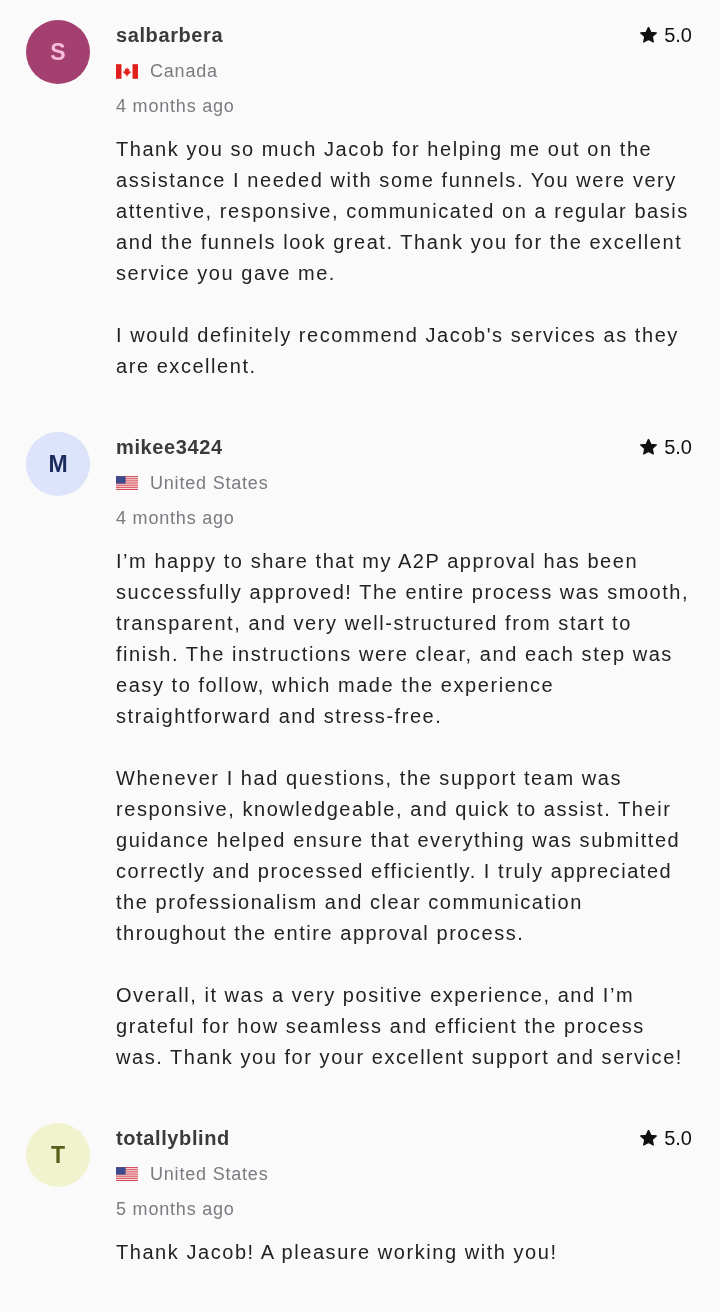 Image resolution: width=720 pixels, height=1312 pixels. What do you see at coordinates (127, 71) in the screenshot?
I see `canada-flag-icon` at bounding box center [127, 71].